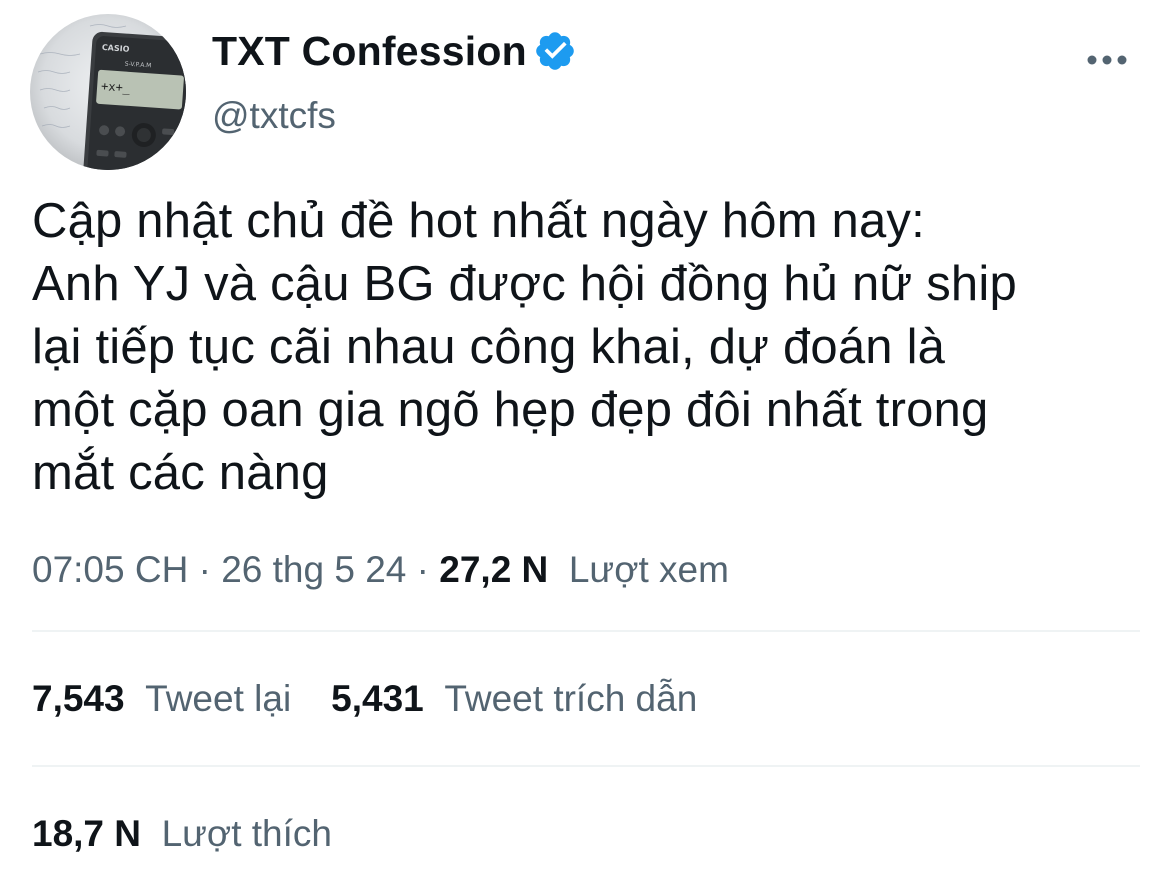 This screenshot has width=1170, height=880. What do you see at coordinates (377, 698) in the screenshot?
I see `quotes-count: 5,431` at bounding box center [377, 698].